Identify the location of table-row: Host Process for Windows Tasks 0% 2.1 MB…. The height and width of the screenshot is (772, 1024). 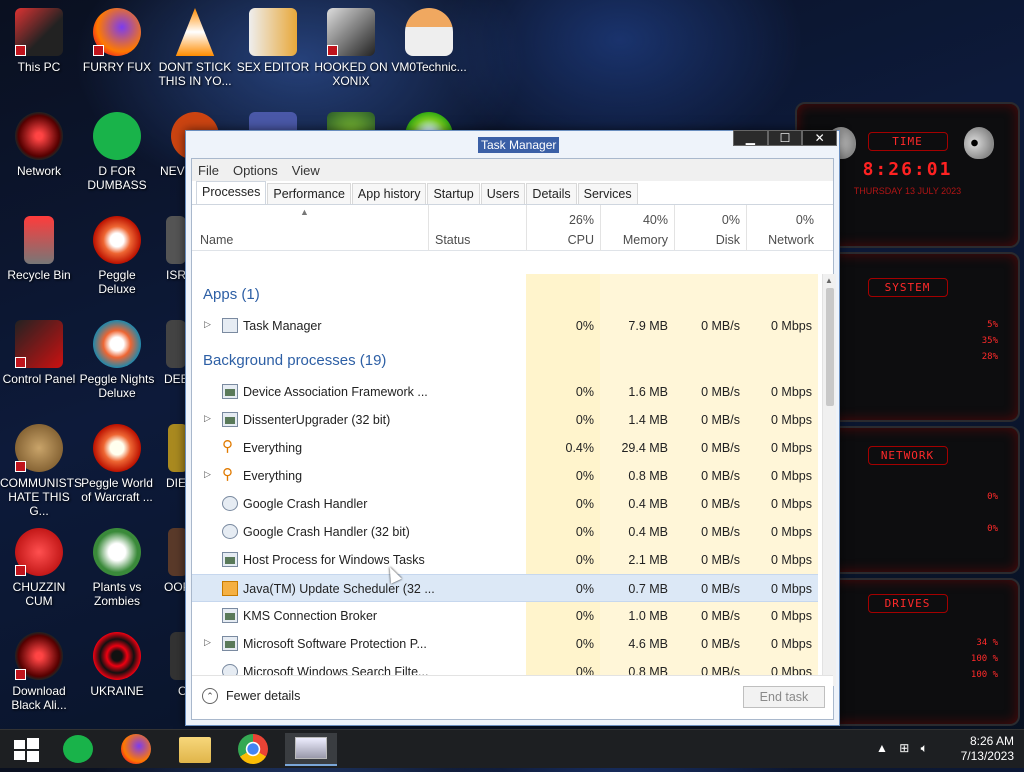
(505, 560).